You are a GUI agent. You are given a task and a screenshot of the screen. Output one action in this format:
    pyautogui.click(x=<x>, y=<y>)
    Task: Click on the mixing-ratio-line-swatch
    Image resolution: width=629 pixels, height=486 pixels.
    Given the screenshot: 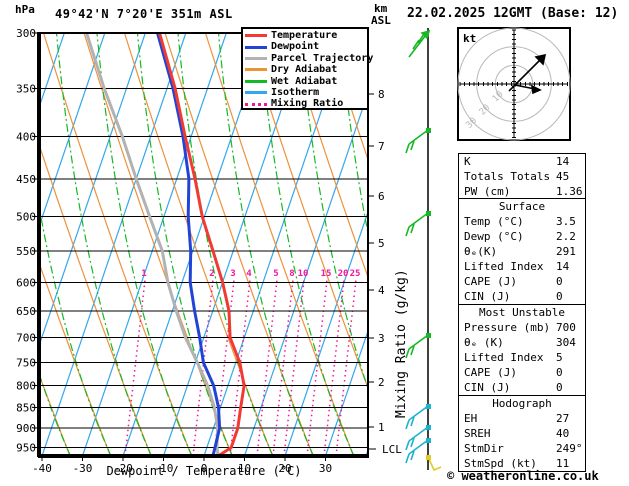 What is the action you would take?
    pyautogui.click(x=256, y=104)
    